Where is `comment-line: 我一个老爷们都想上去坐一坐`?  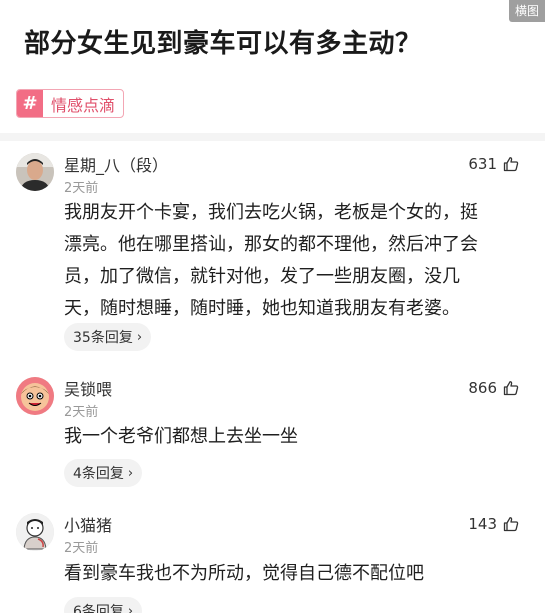
comment-line: 我一个老爷们都想上去坐一坐 is located at coordinates (181, 436).